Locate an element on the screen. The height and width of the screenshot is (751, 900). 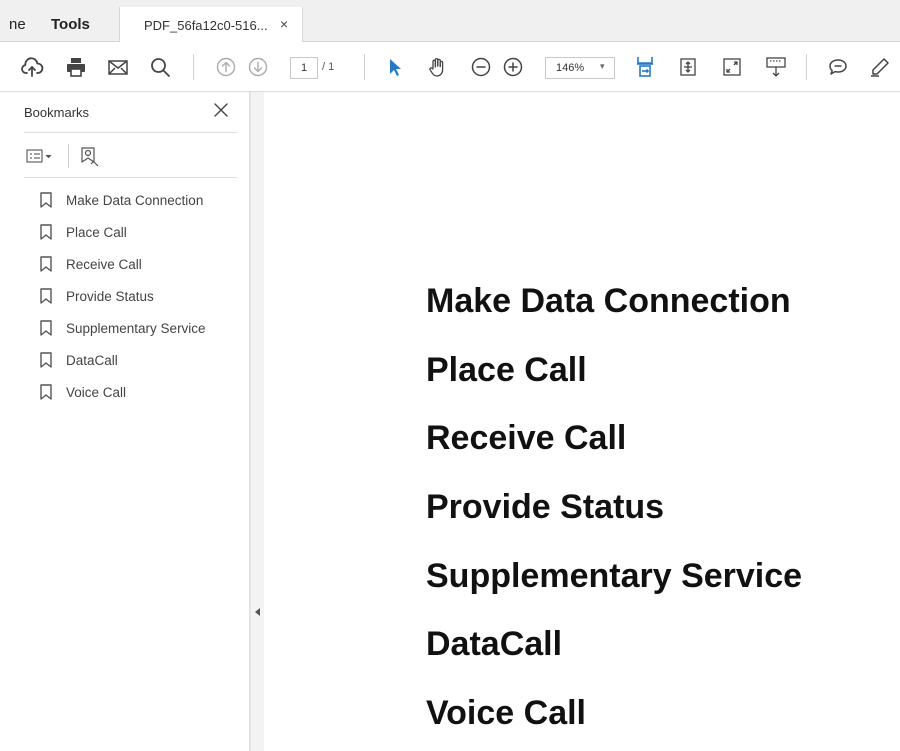
print-icon is located at coordinates (76, 67).